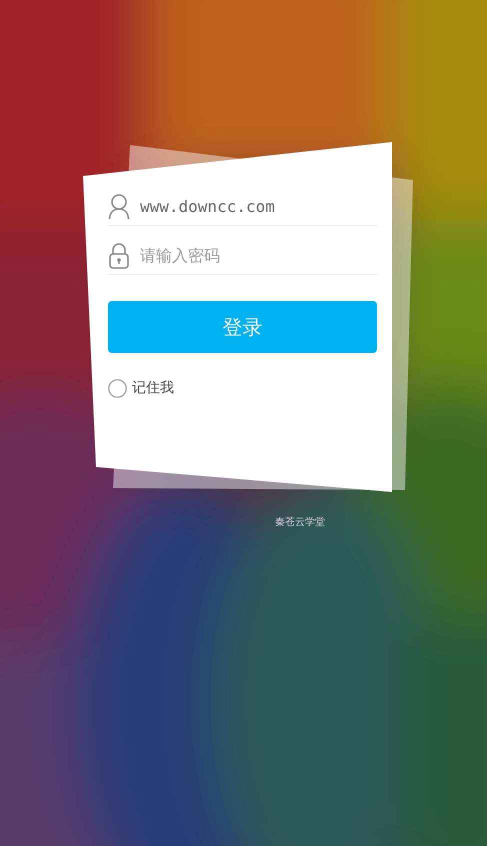 The height and width of the screenshot is (846, 487). What do you see at coordinates (153, 388) in the screenshot?
I see `remember-label: 记住我` at bounding box center [153, 388].